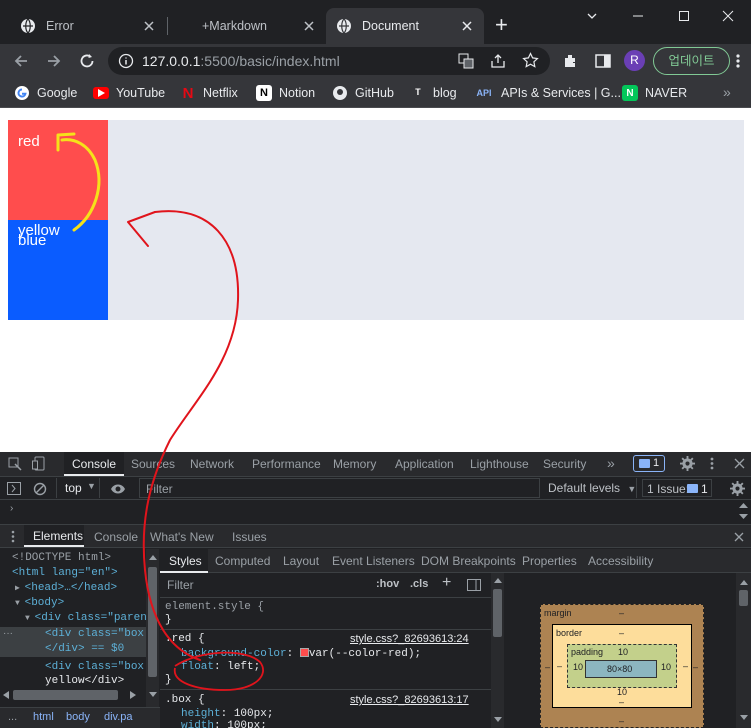 This screenshot has height=728, width=751. Describe the element at coordinates (43, 717) in the screenshot. I see `breadcrumb-html: html` at that location.